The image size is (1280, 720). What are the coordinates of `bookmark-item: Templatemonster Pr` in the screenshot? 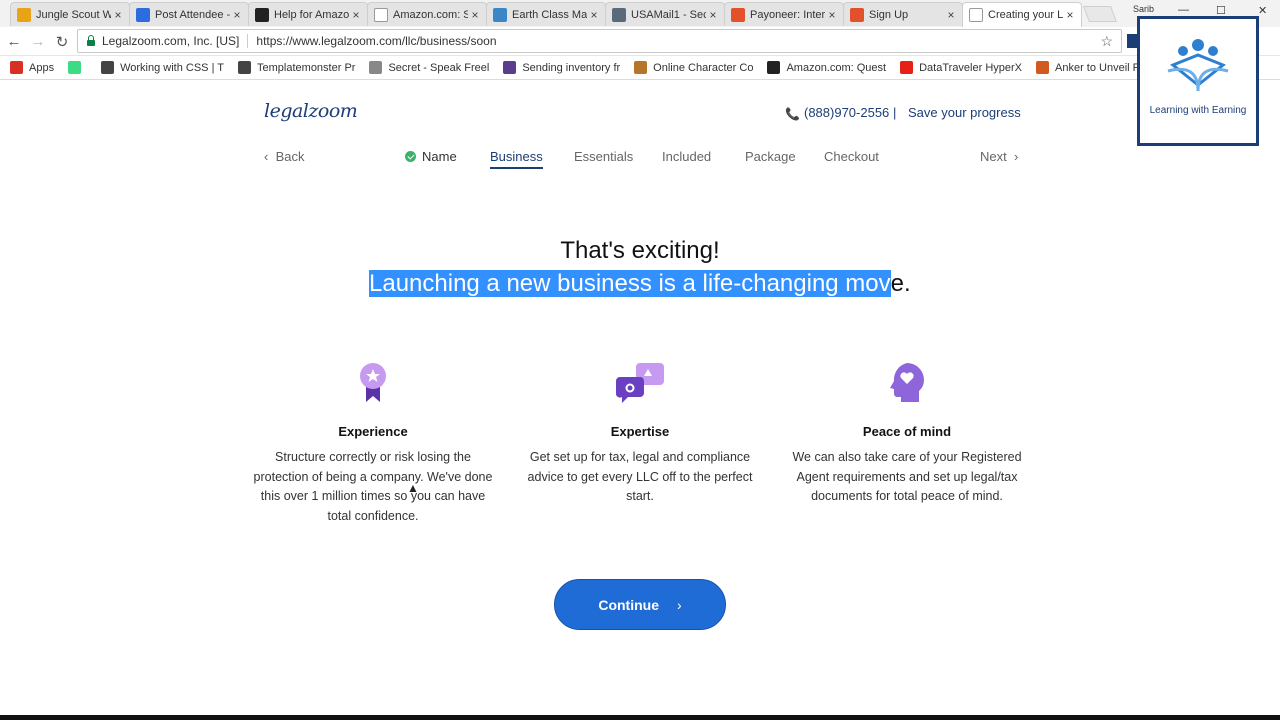 It's located at (296, 67).